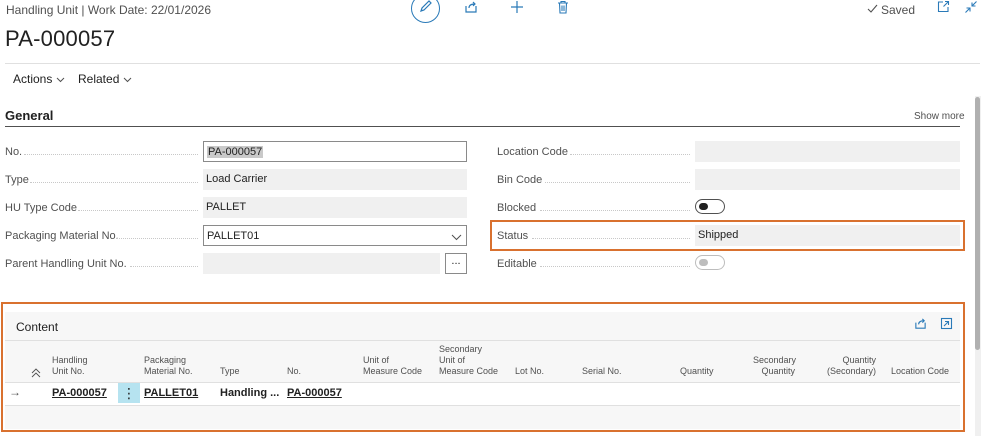 The image size is (984, 439). I want to click on row-divider, so click(482, 405).